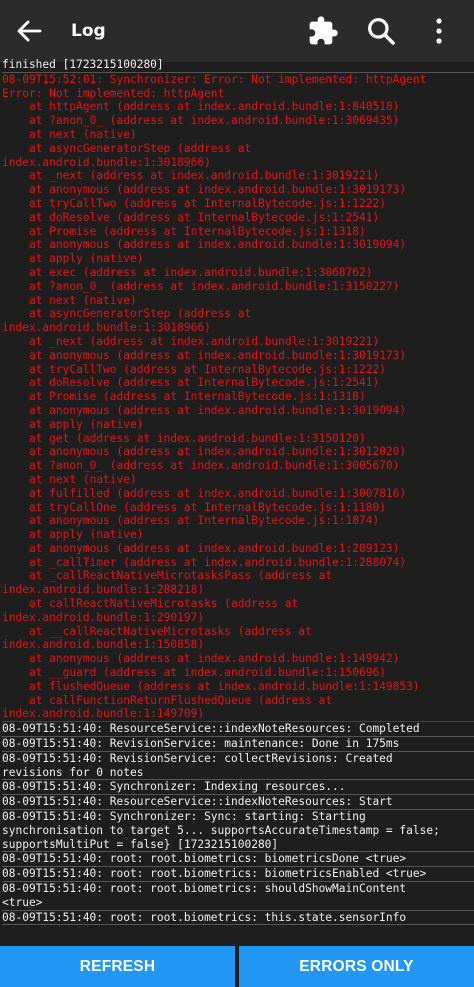 The width and height of the screenshot is (474, 987). What do you see at coordinates (88, 31) in the screenshot?
I see `page-title: Log` at bounding box center [88, 31].